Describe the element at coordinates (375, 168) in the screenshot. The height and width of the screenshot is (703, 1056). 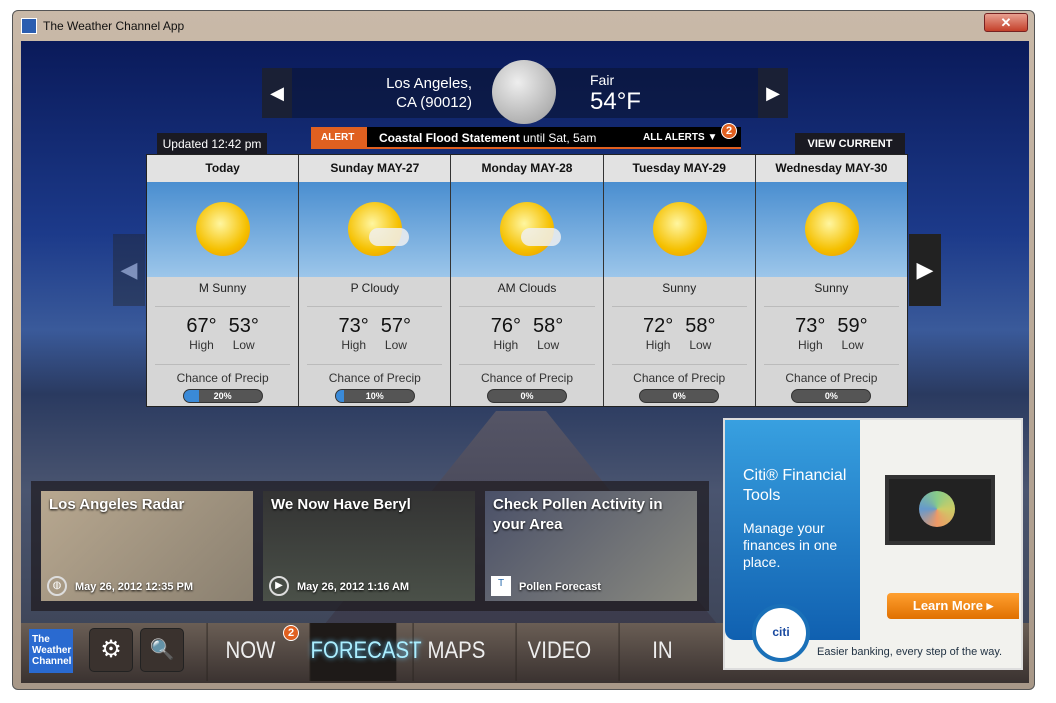
I see `day-label: Sunday MAY-27` at that location.